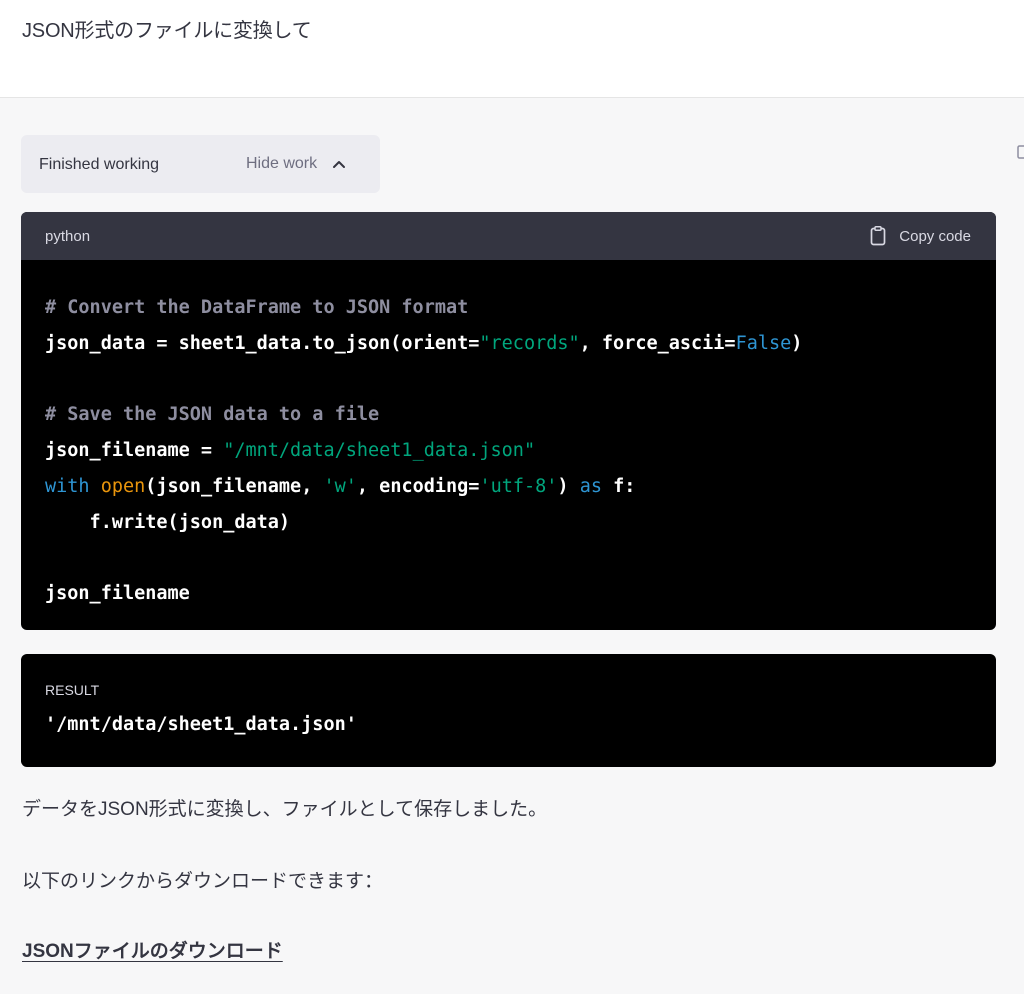  I want to click on copy-code-label: Copy code, so click(935, 236).